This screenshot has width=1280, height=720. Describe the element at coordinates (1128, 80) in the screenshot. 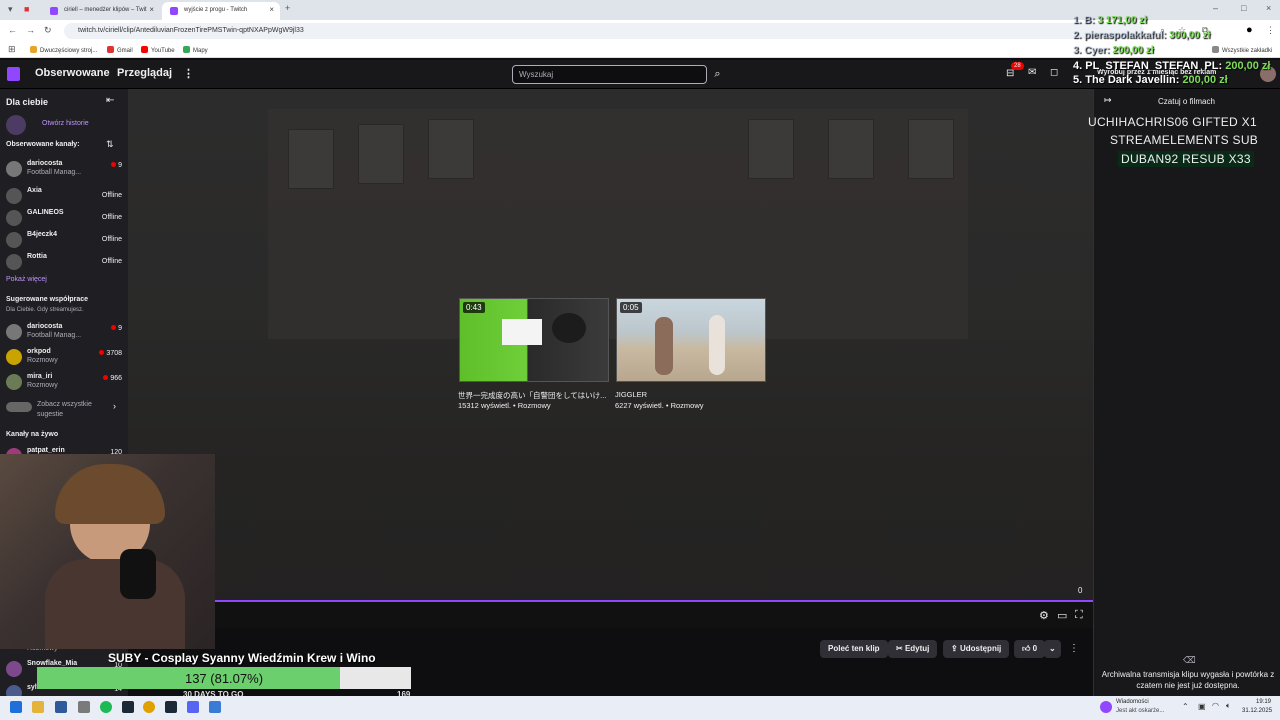

I see `leaderboard-name: 5. The Dark Javellin:` at that location.